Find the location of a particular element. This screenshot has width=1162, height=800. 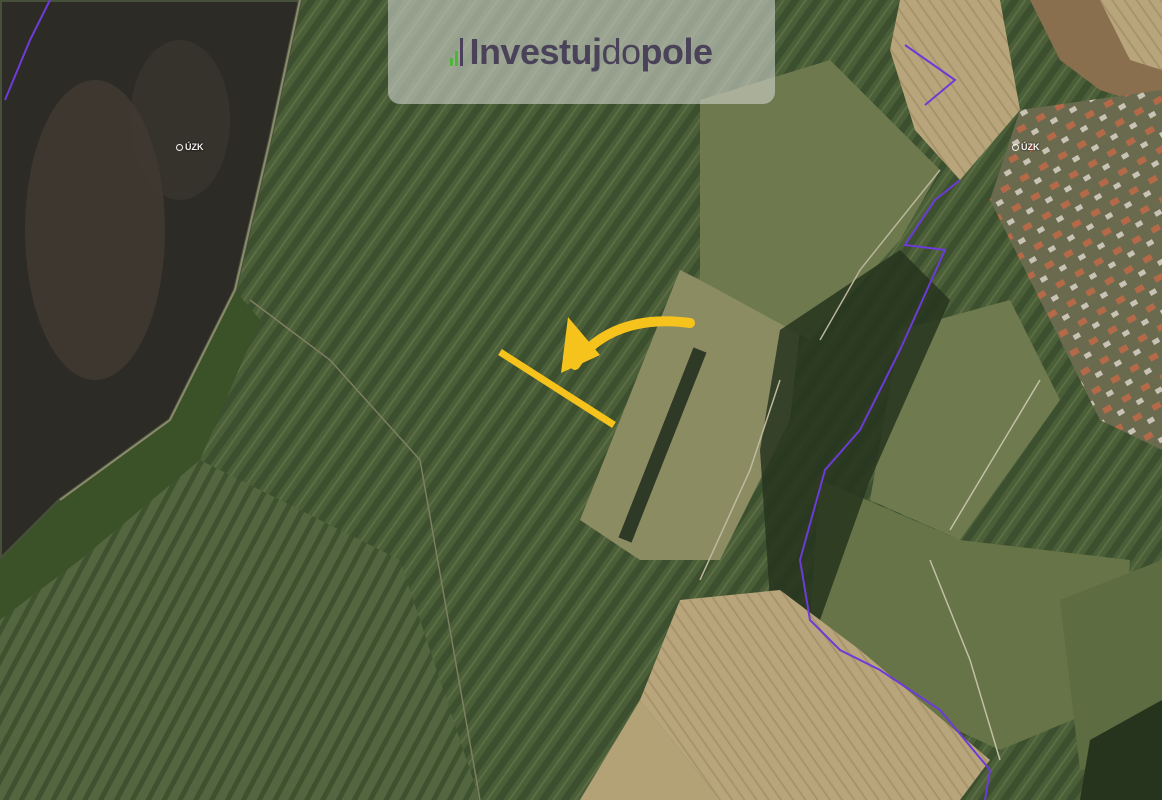

brand-word-2: do is located at coordinates (621, 51).